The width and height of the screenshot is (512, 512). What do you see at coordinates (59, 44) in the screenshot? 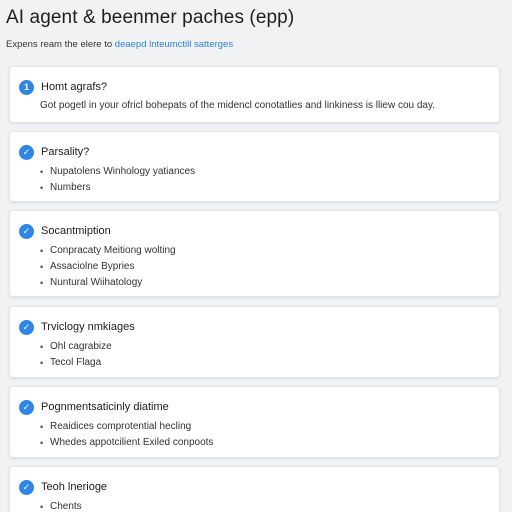
I see `subtitle-text: Expens ream the elere to` at bounding box center [59, 44].